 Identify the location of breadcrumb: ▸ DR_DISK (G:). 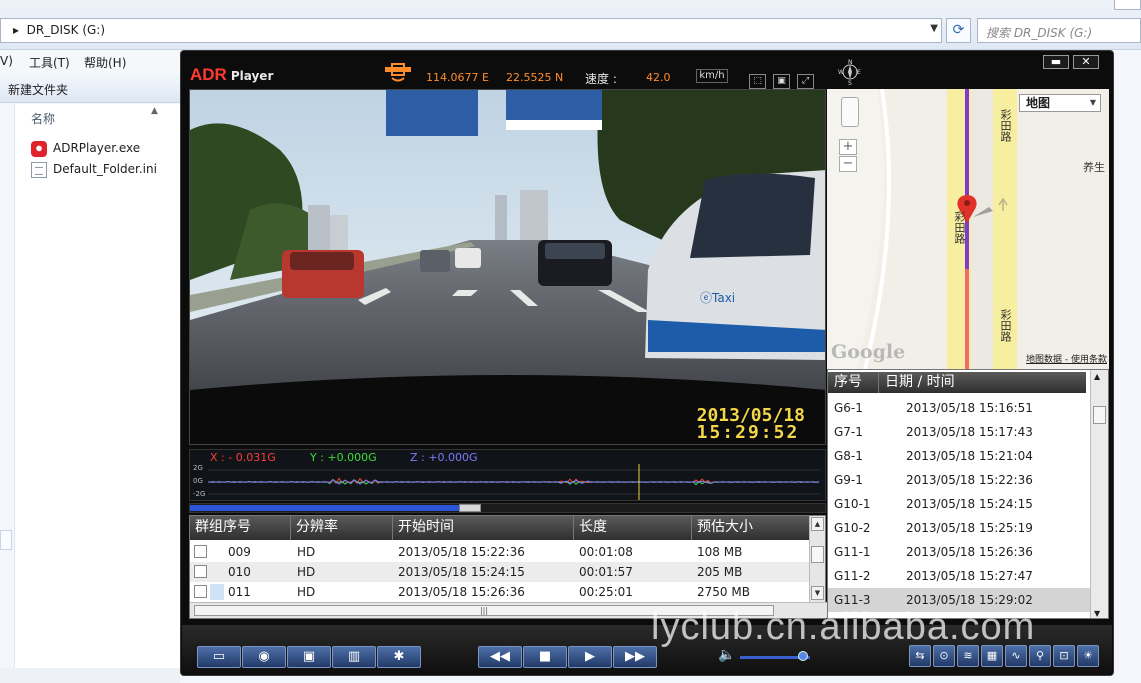
(59, 30).